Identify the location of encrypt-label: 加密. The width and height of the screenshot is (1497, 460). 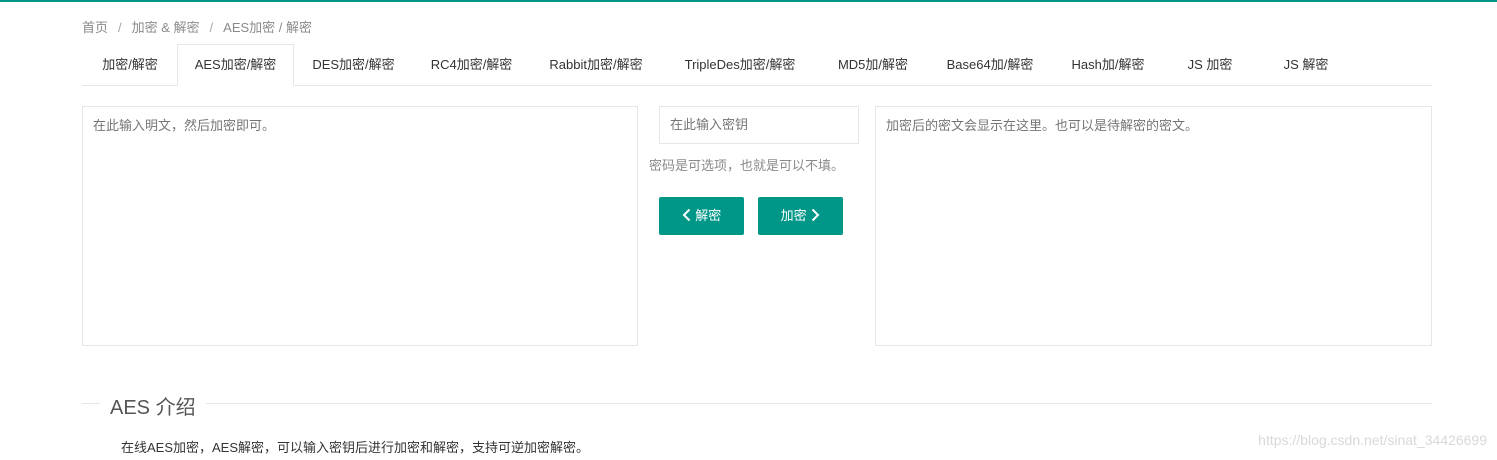
(793, 215).